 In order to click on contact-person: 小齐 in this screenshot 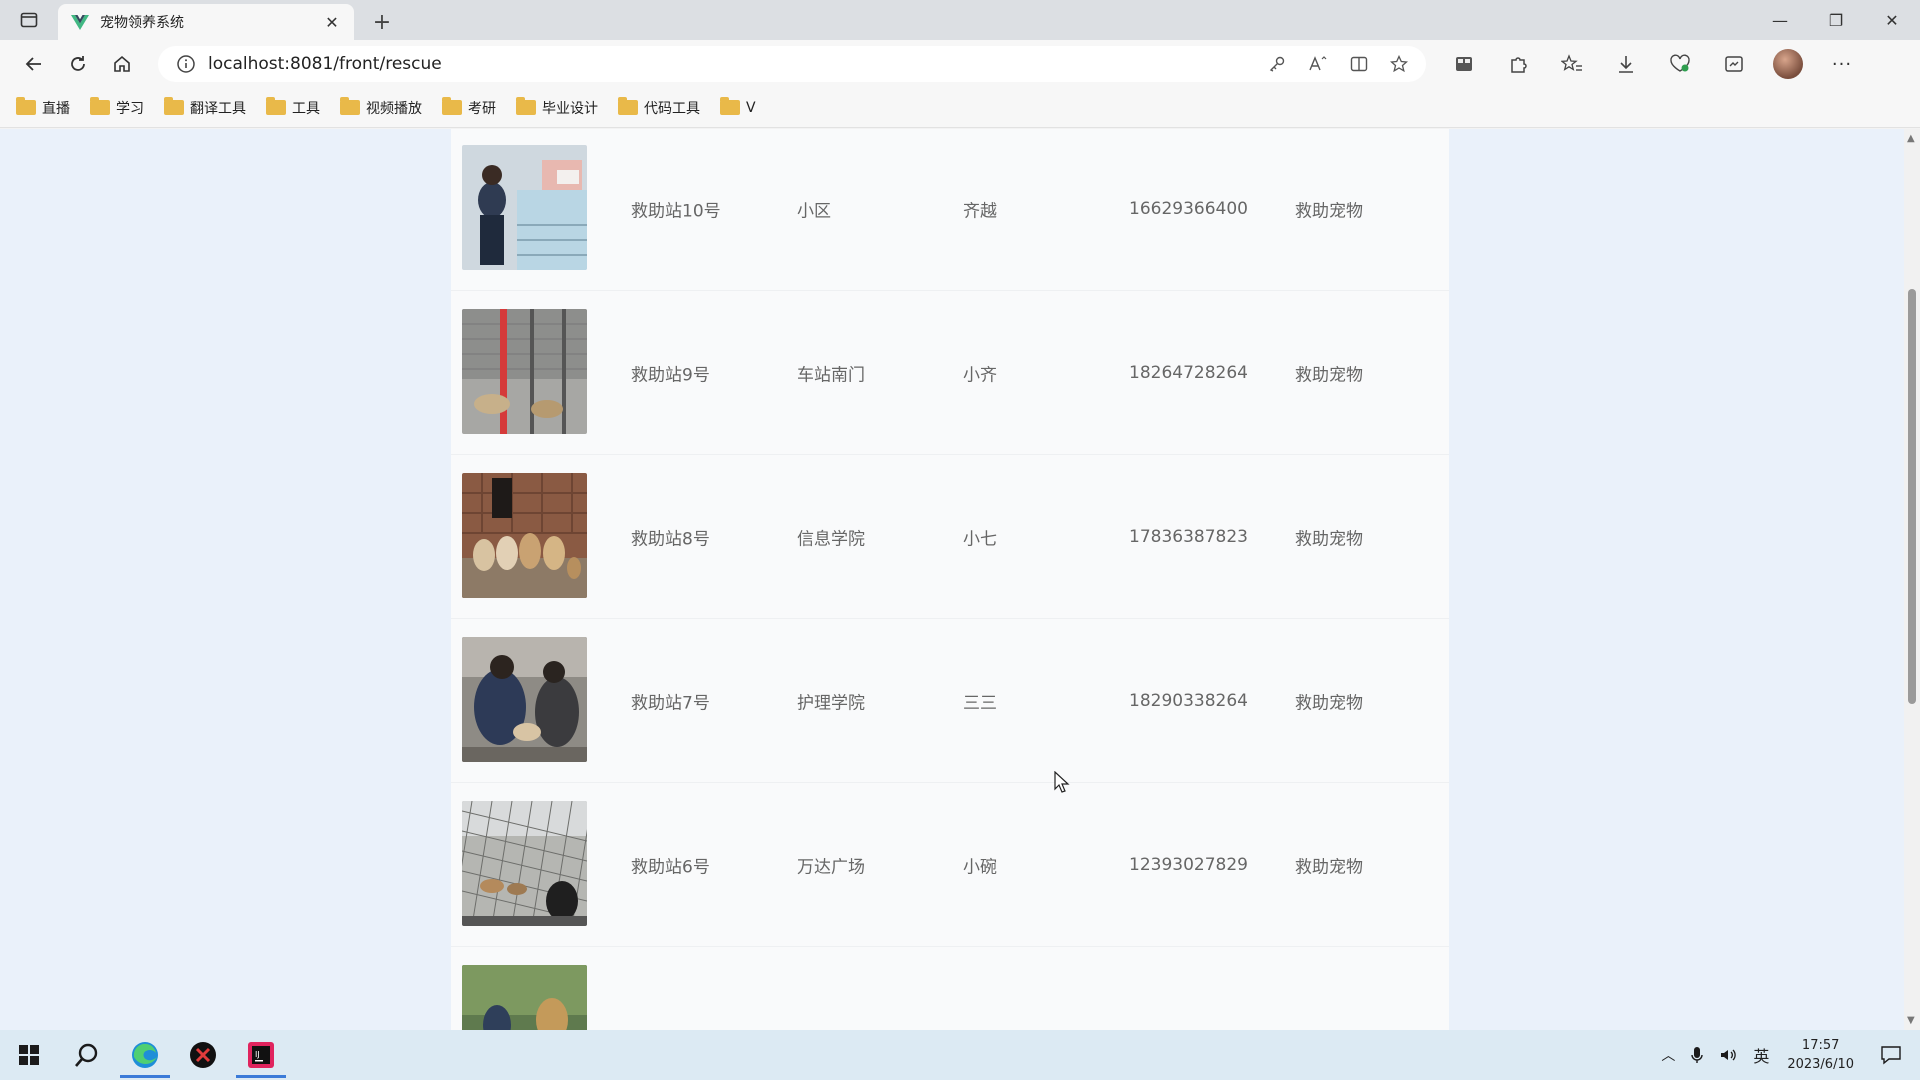, I will do `click(980, 375)`.